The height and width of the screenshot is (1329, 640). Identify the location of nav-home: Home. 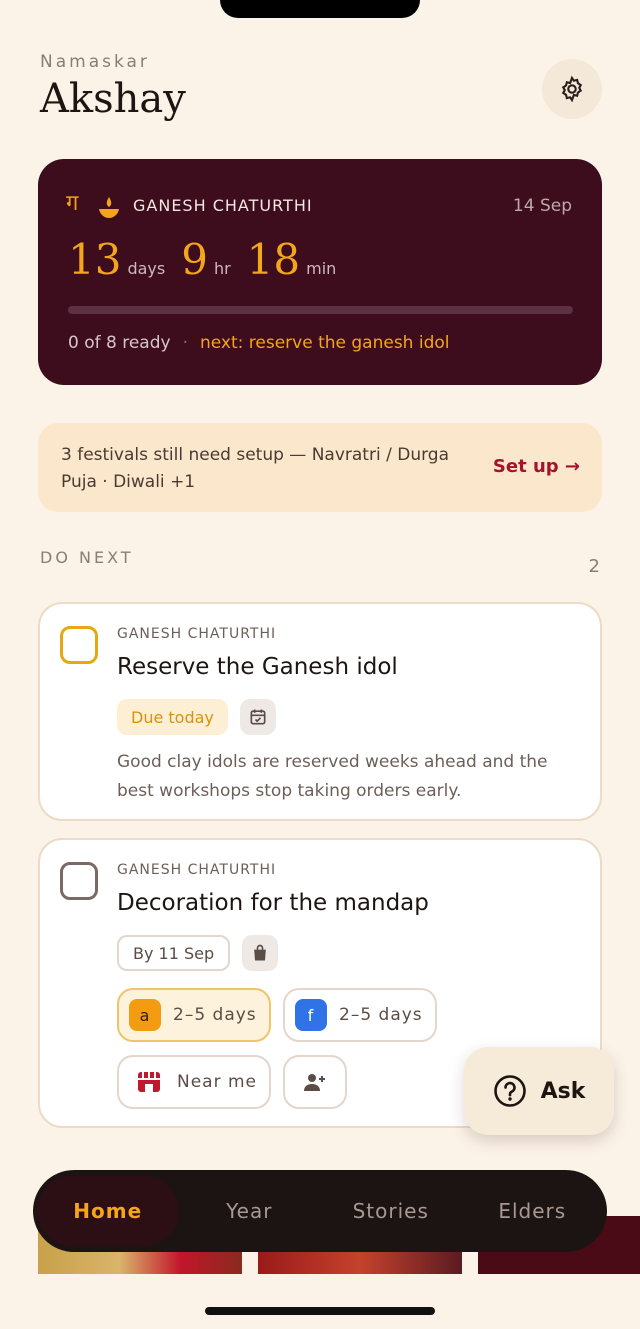
(108, 1211).